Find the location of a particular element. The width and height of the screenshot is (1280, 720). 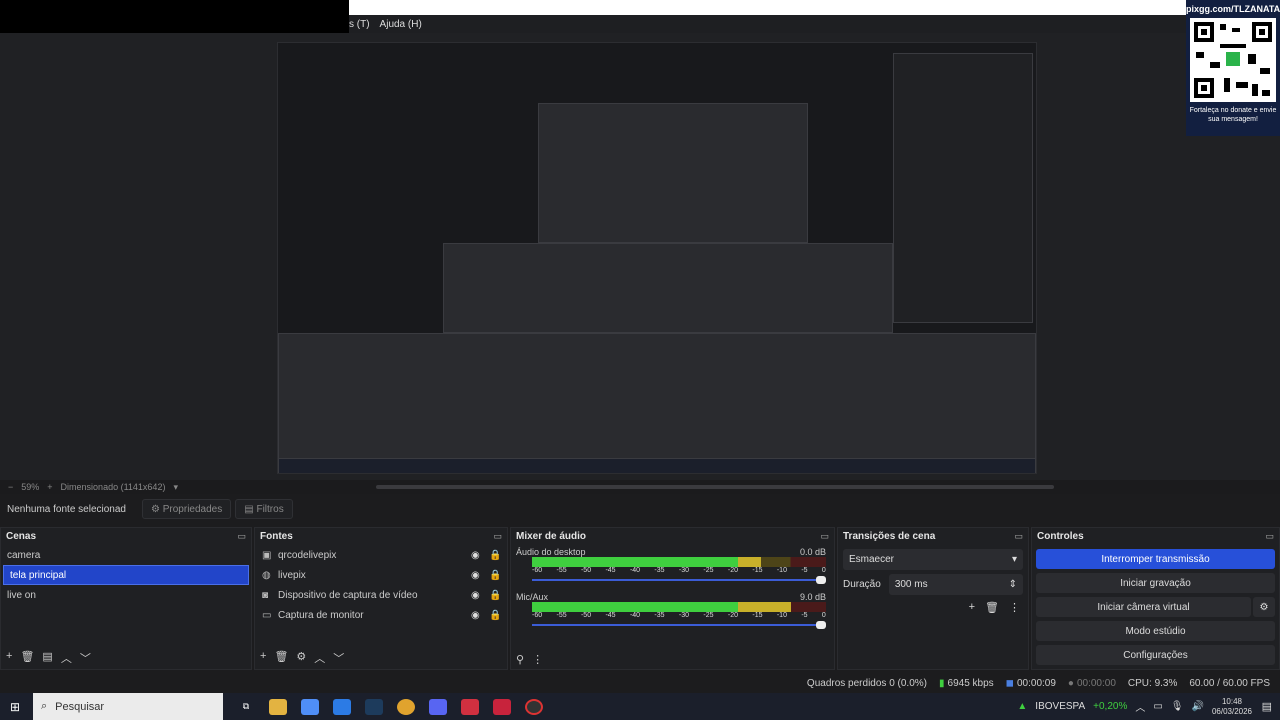

nested-obs-preview is located at coordinates (668, 288).